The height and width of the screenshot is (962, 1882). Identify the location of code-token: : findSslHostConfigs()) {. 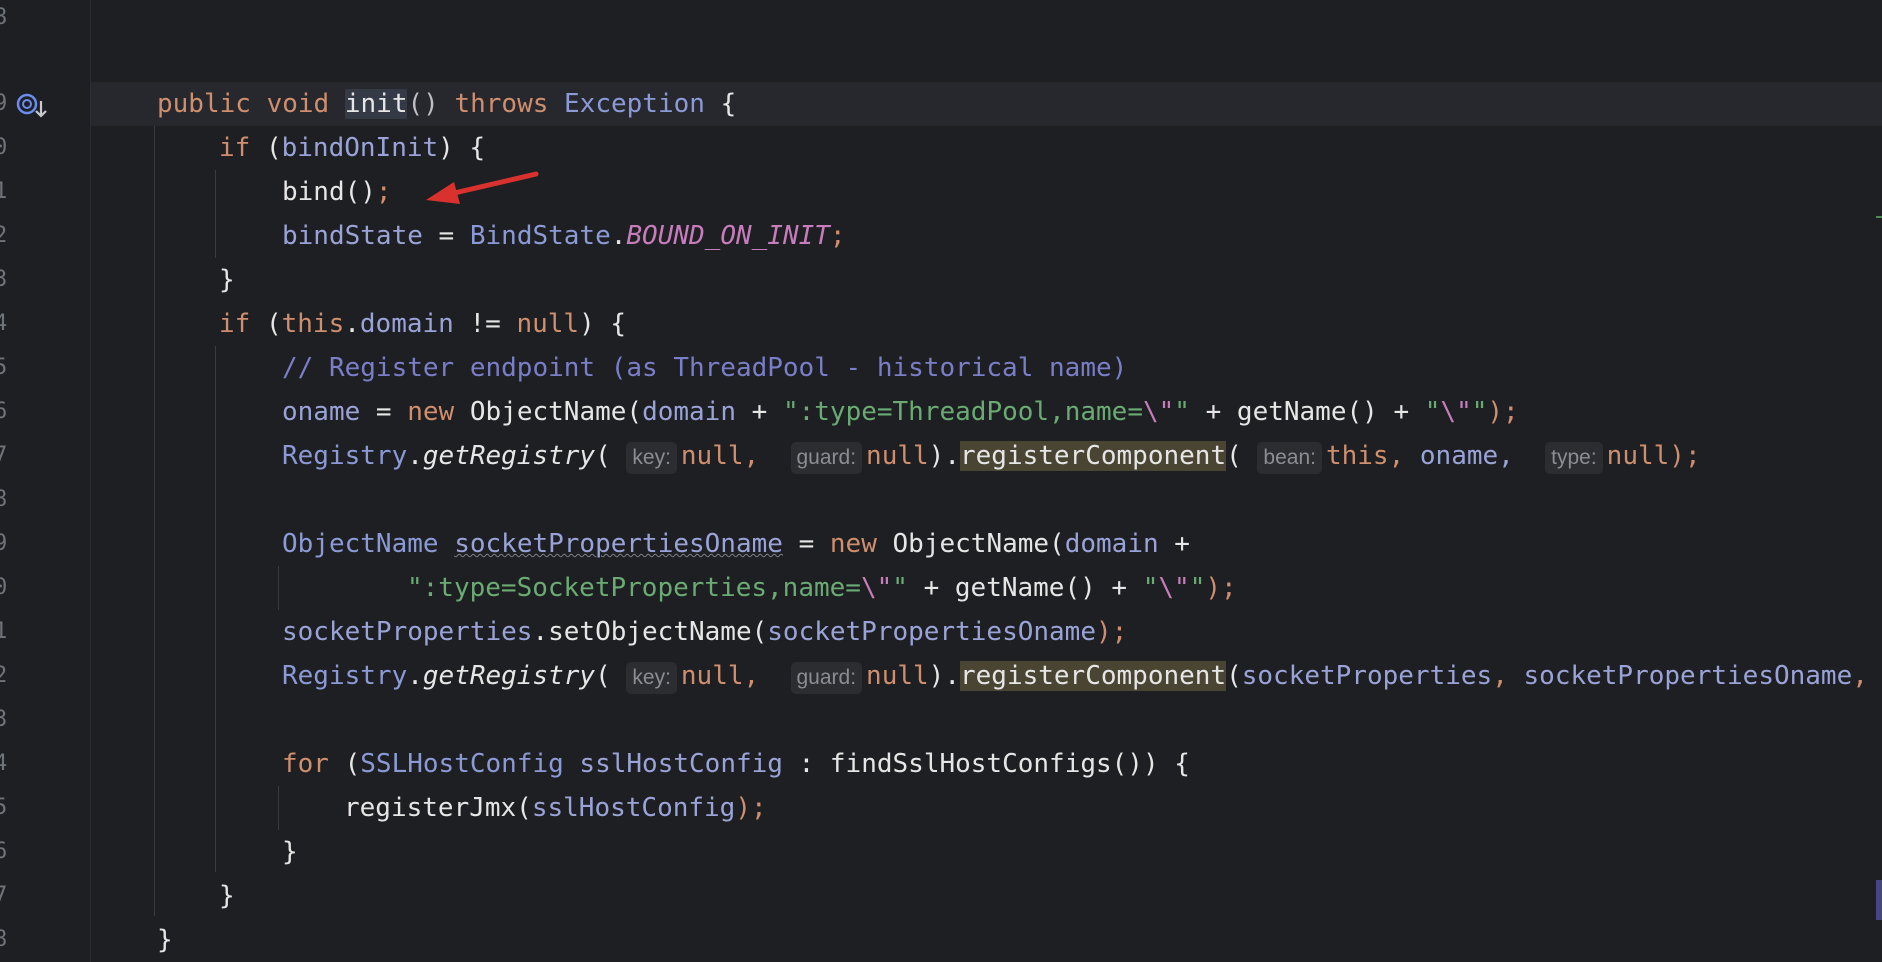
(986, 764).